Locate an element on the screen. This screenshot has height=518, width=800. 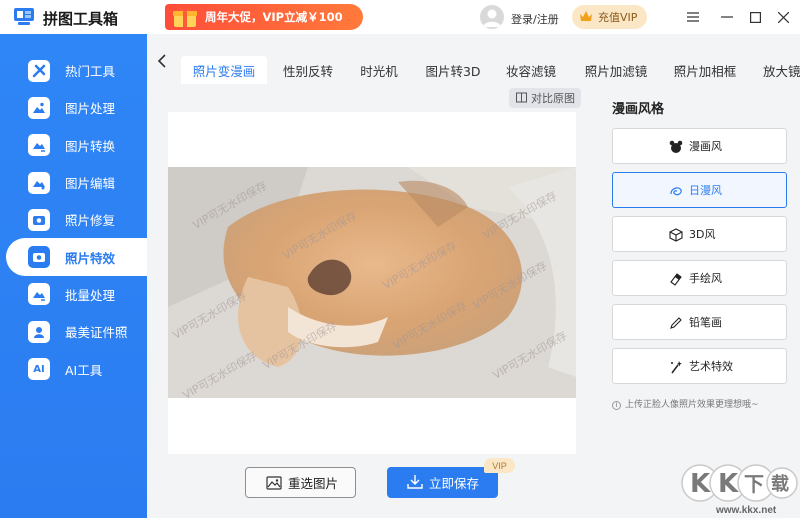
sidebar-item-label: 照片修复 is located at coordinates (90, 221).